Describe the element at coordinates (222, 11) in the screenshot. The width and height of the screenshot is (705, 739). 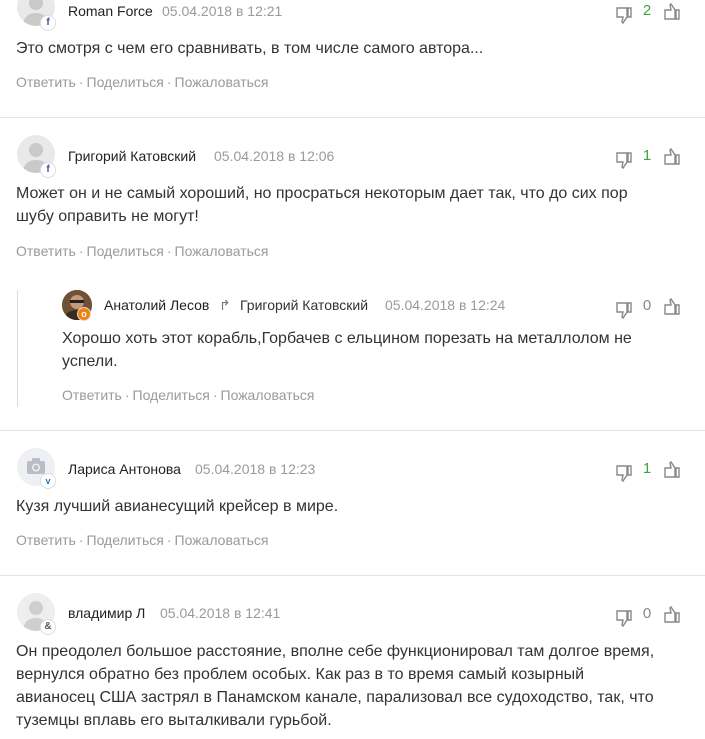
I see `comment-date: 05.04.2018 в 12:21` at that location.